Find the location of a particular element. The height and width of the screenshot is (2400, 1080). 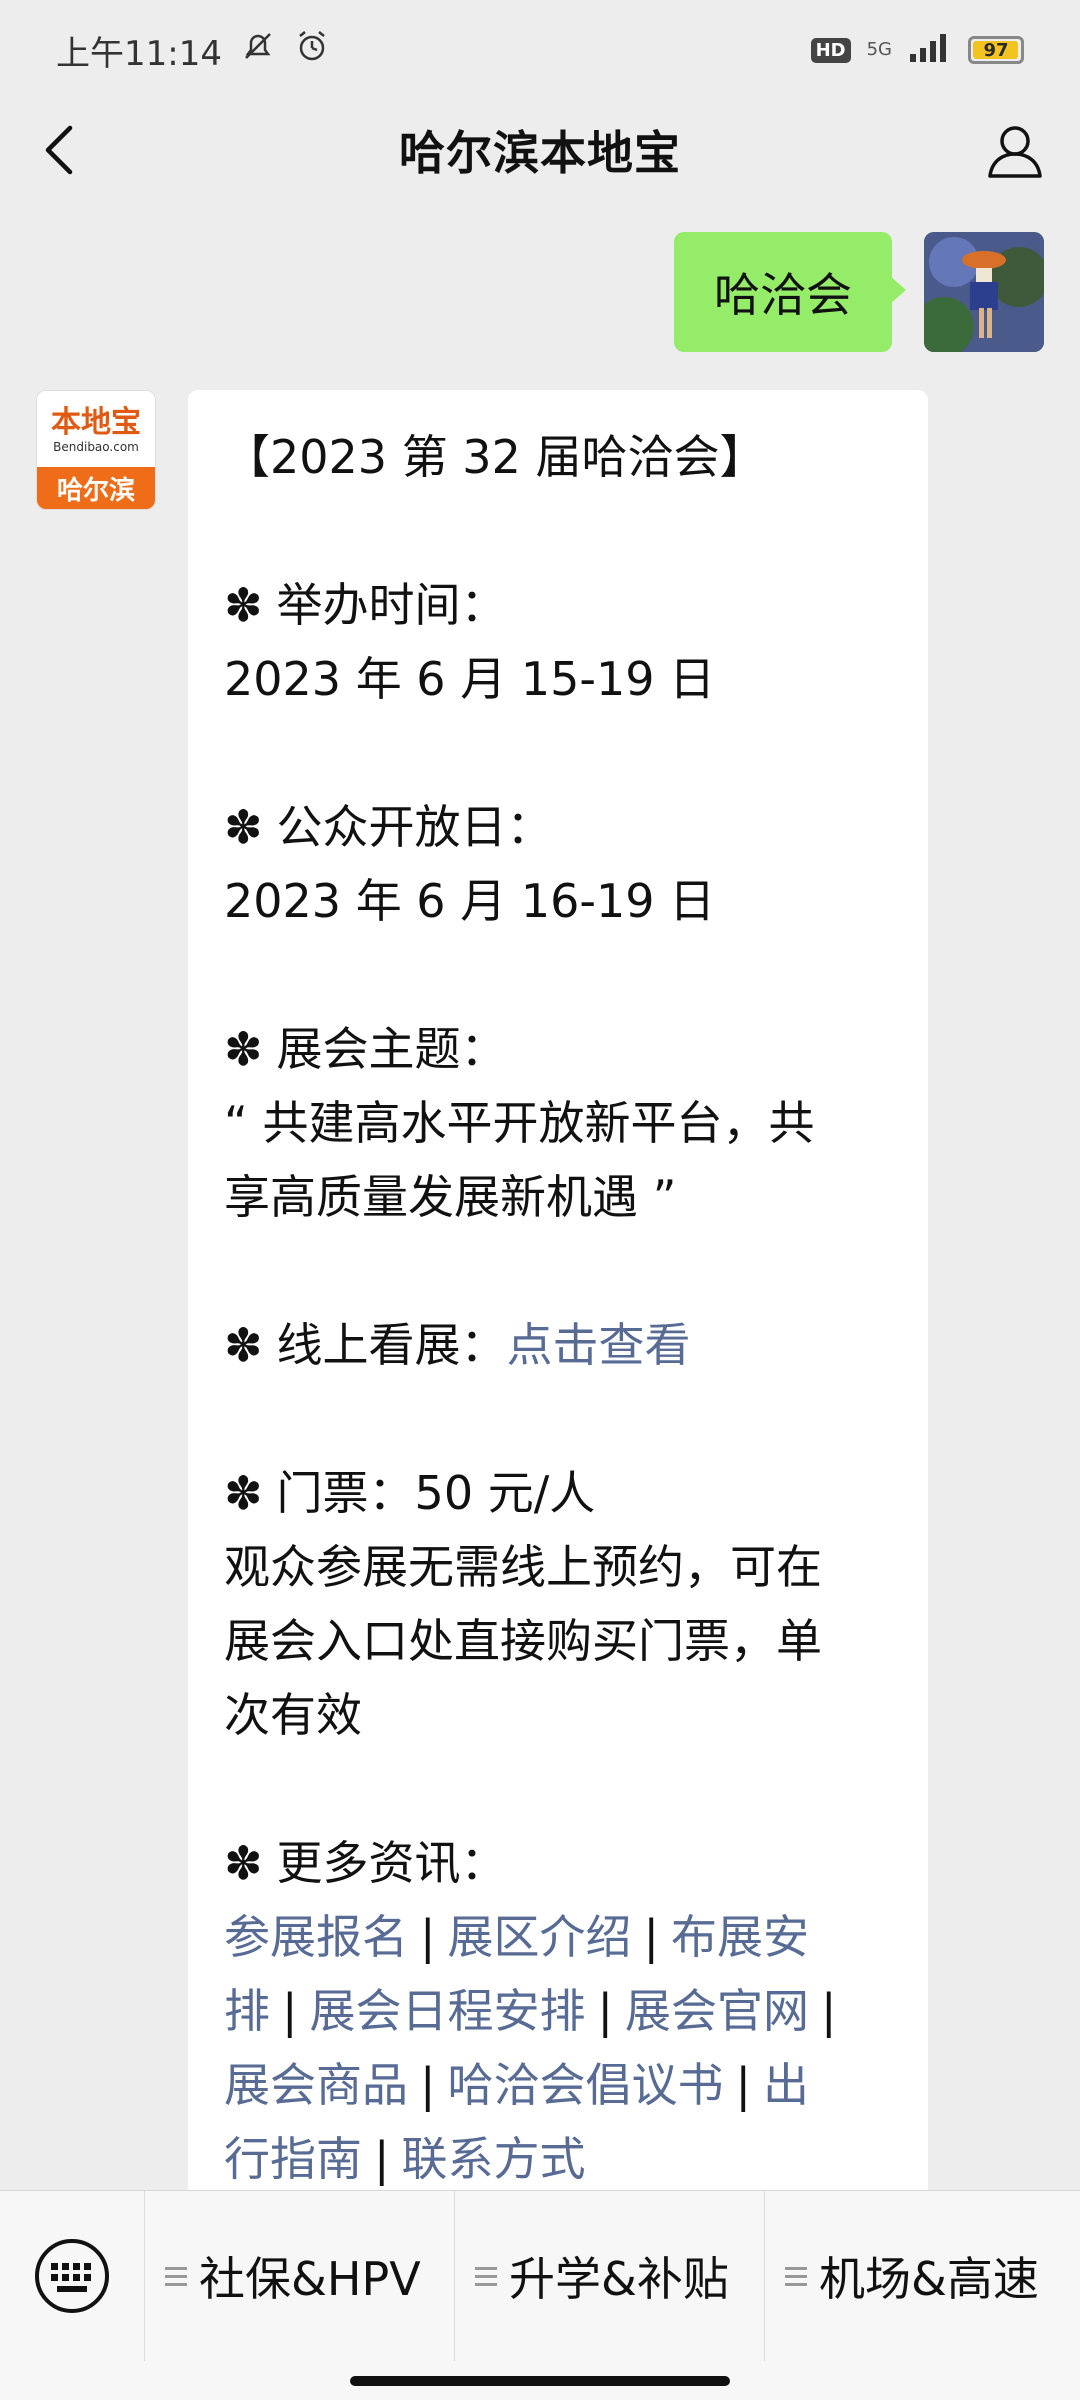

profile-button is located at coordinates (1015, 151).